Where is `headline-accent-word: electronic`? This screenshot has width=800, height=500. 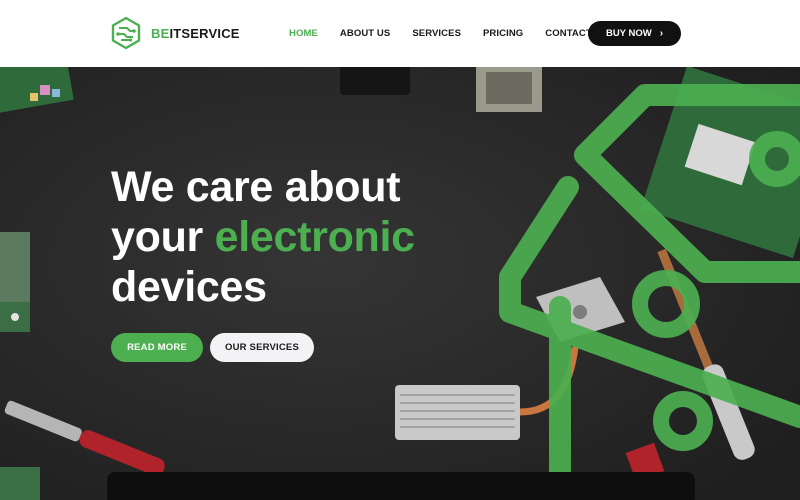
headline-accent-word: electronic is located at coordinates (314, 237).